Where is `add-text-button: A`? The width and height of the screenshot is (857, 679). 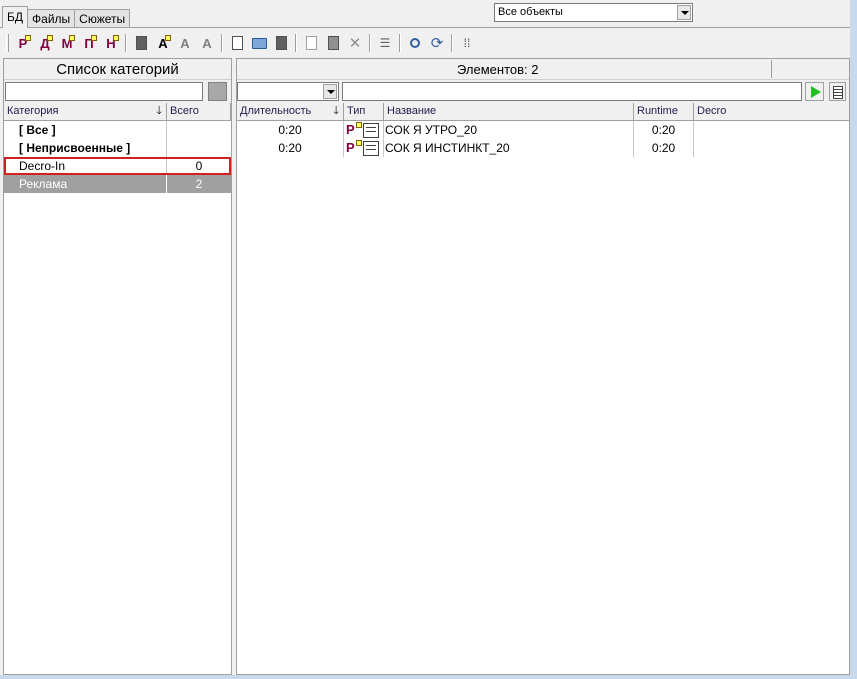 add-text-button: A is located at coordinates (163, 43).